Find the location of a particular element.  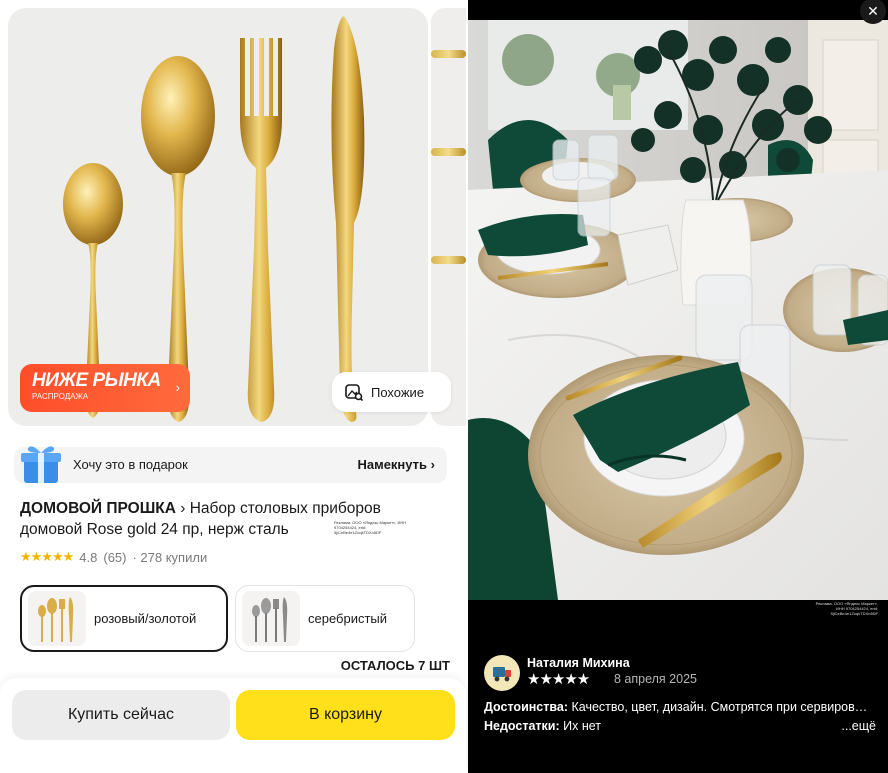

hint-link: Намекнуть › is located at coordinates (396, 464).